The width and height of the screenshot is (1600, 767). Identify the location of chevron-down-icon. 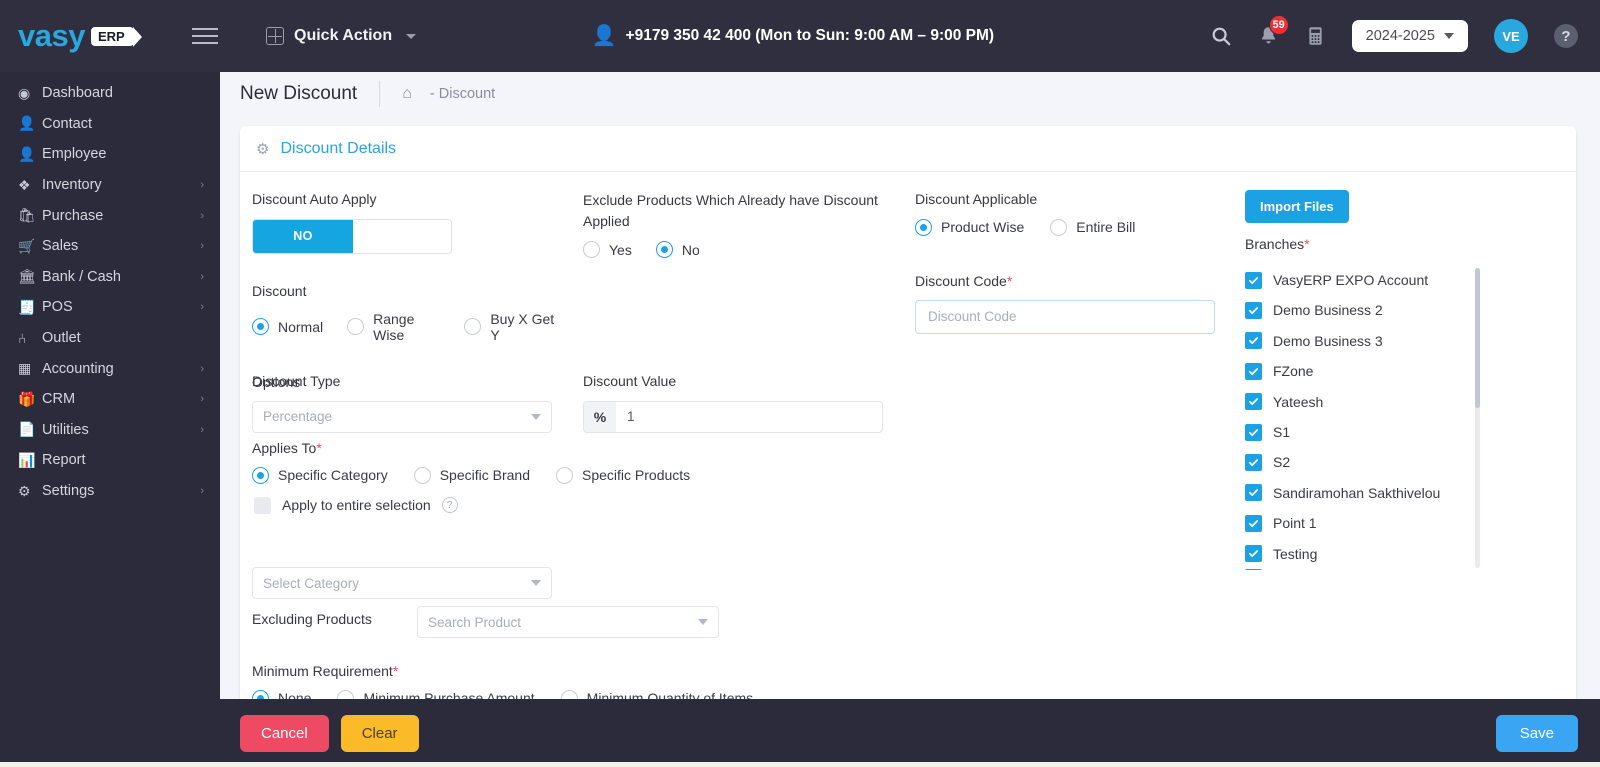
(536, 416).